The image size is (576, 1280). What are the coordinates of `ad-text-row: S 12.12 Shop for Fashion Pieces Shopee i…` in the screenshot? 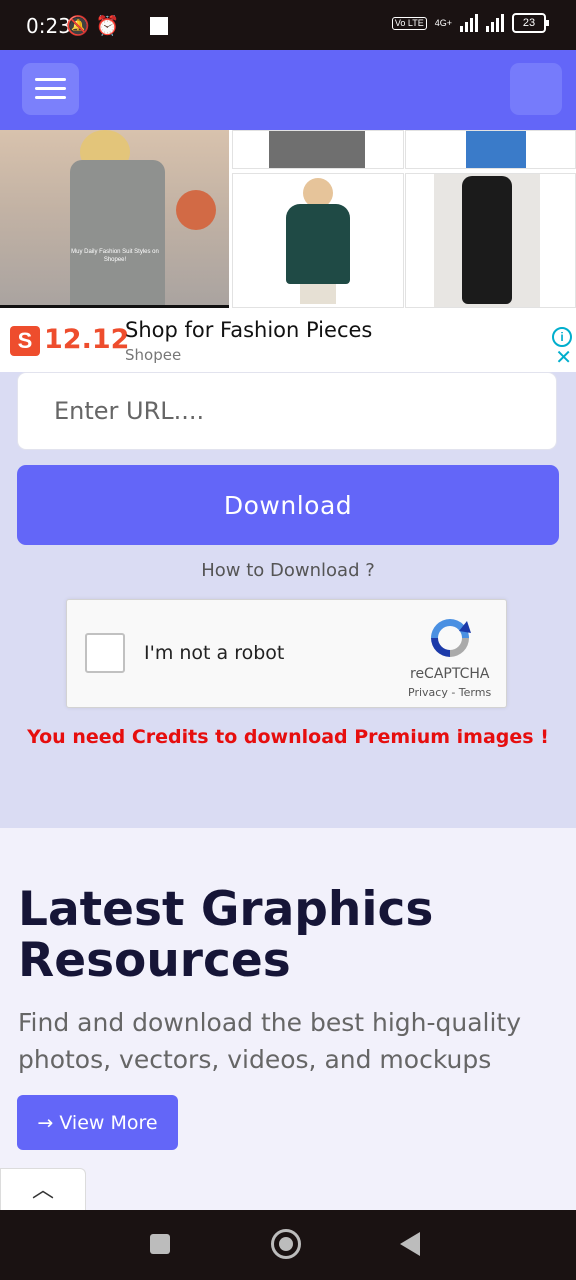 It's located at (288, 340).